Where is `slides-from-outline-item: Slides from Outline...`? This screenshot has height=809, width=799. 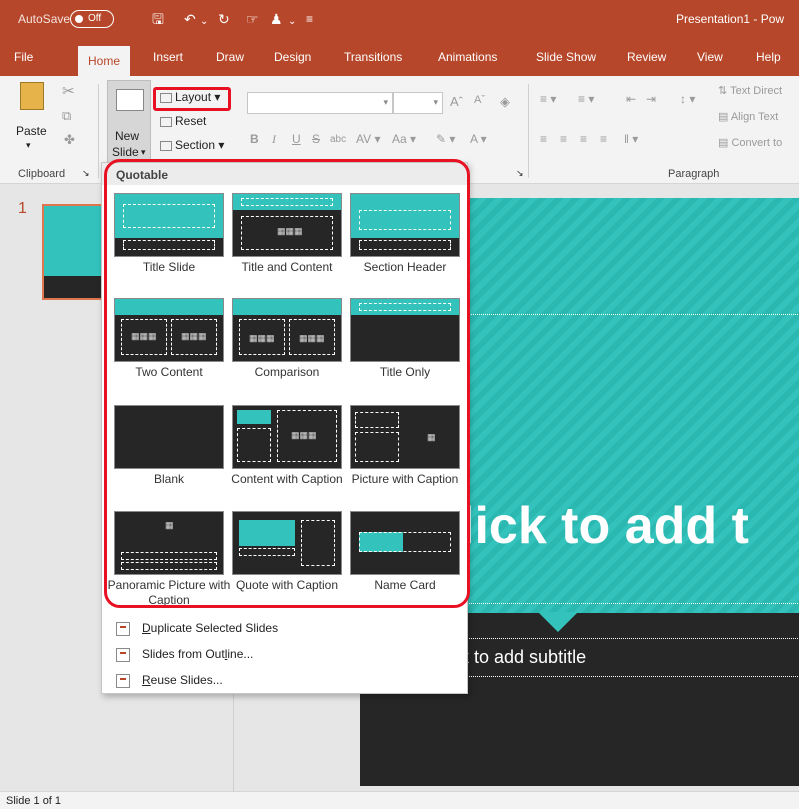
slides-from-outline-item: Slides from Outline... is located at coordinates (184, 654).